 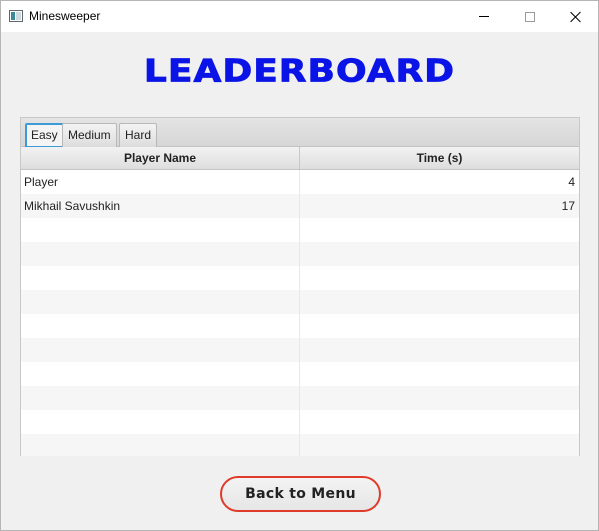 I want to click on column-header-time: Time (s), so click(x=439, y=158).